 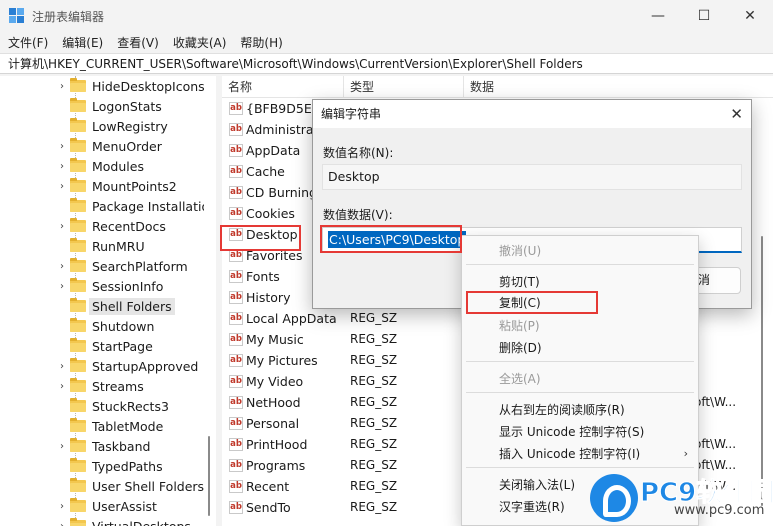 What do you see at coordinates (750, 16) in the screenshot?
I see `close-button: ✕` at bounding box center [750, 16].